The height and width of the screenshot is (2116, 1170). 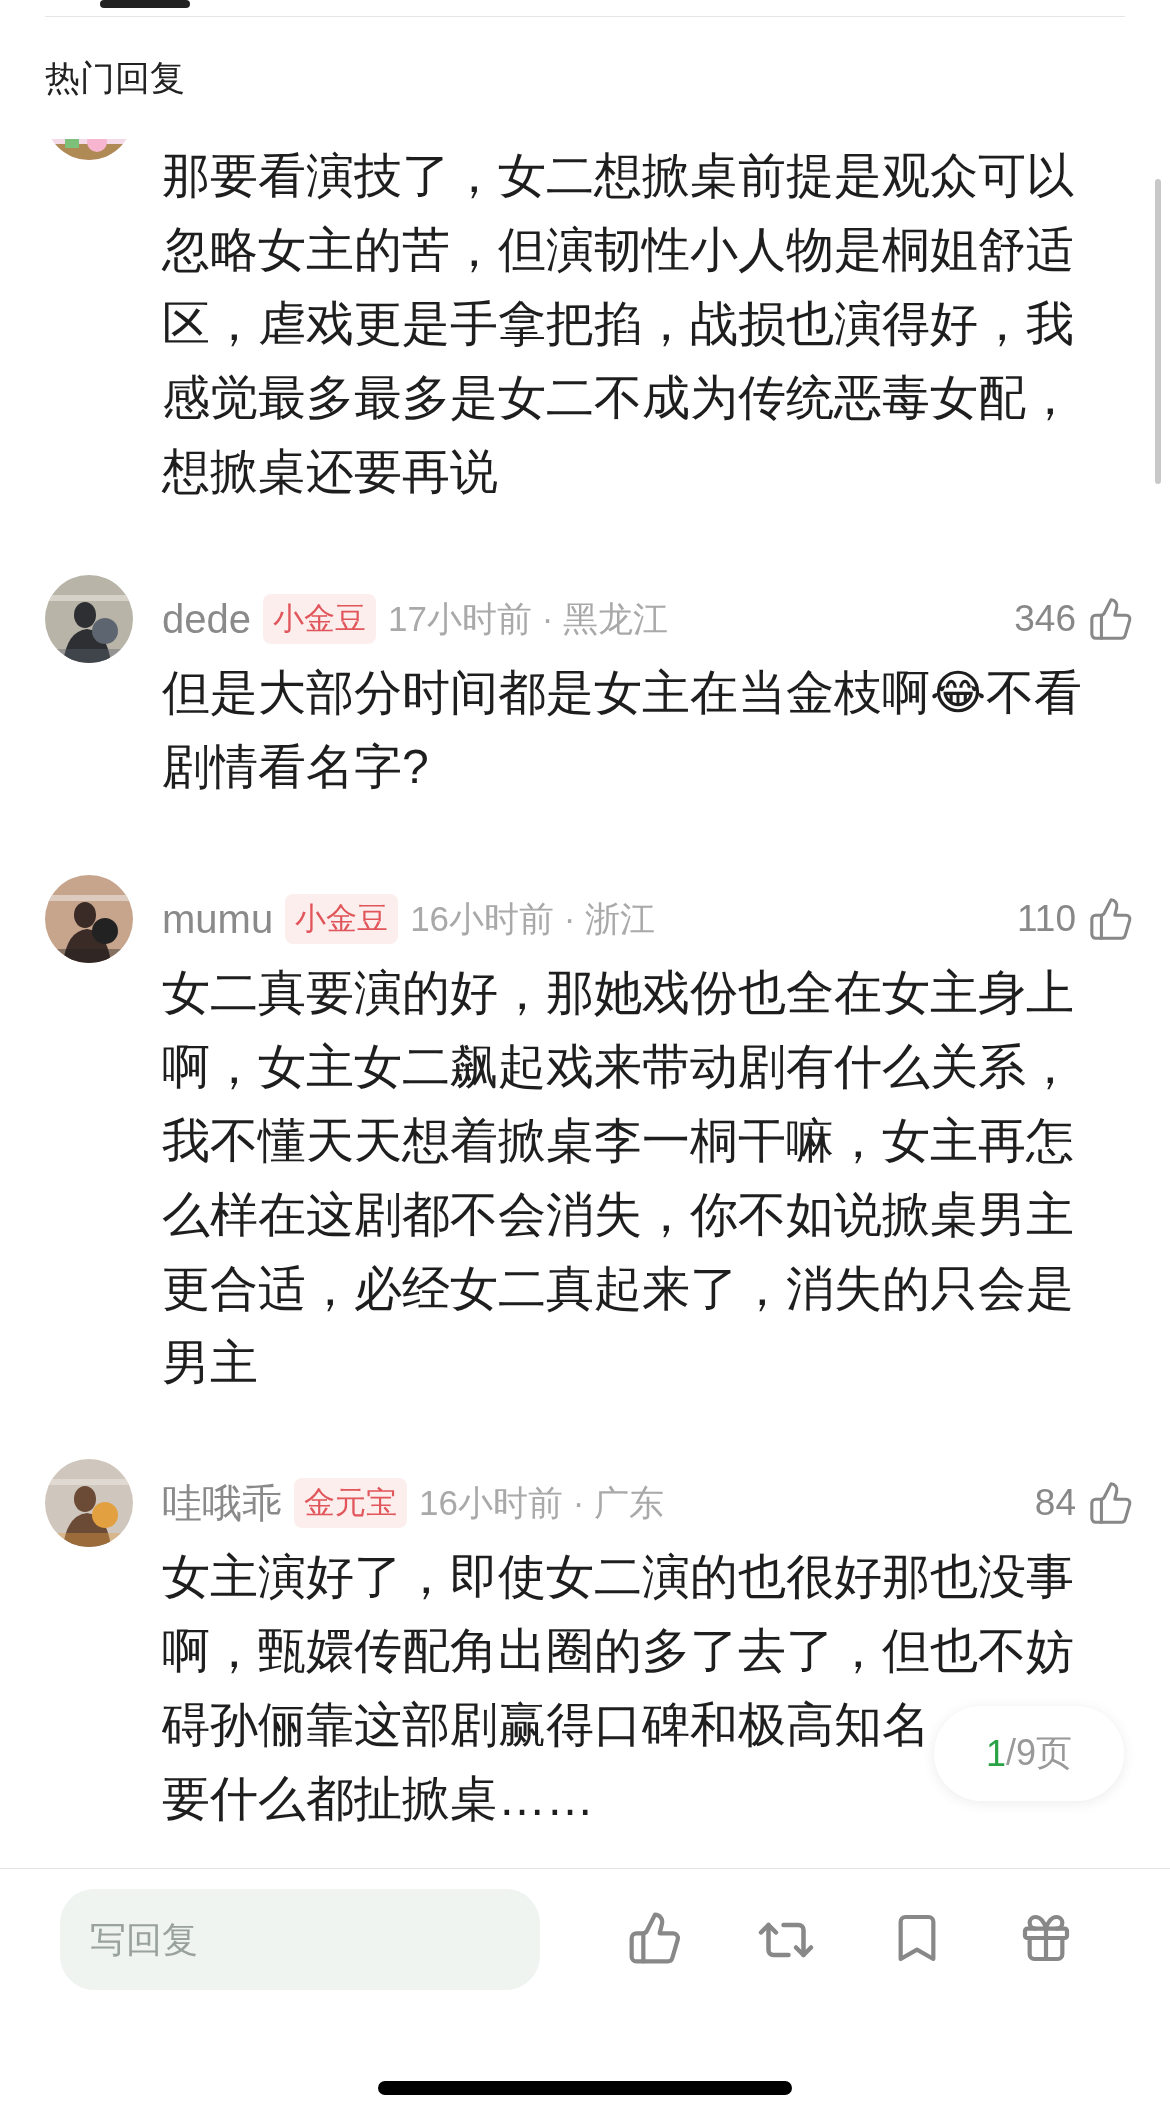 I want to click on user-name: 哇哦乖, so click(x=222, y=1503).